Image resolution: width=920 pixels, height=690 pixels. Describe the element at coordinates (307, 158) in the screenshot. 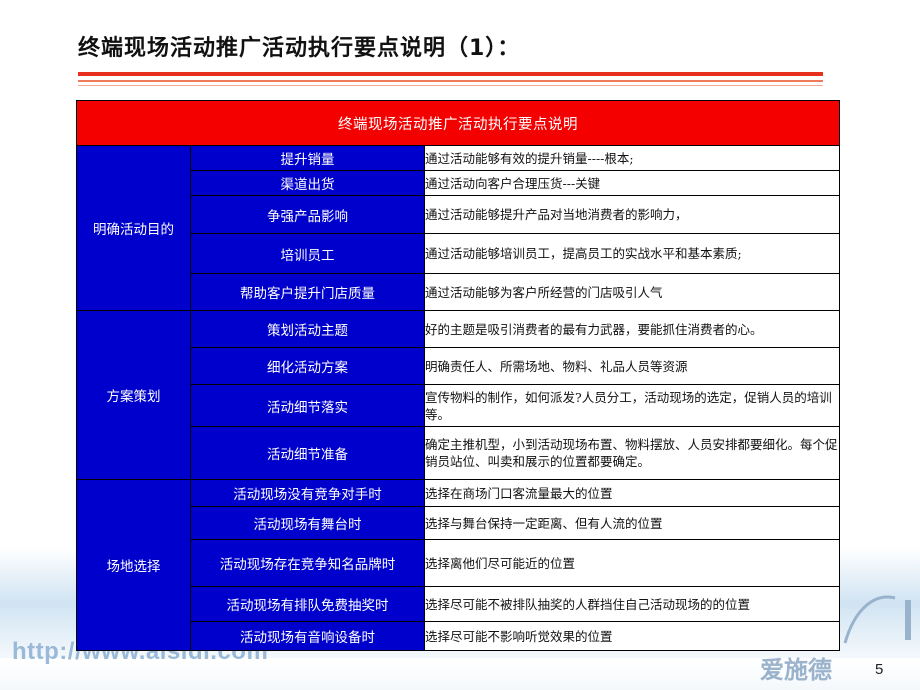

I see `item-label: 提升销量` at that location.